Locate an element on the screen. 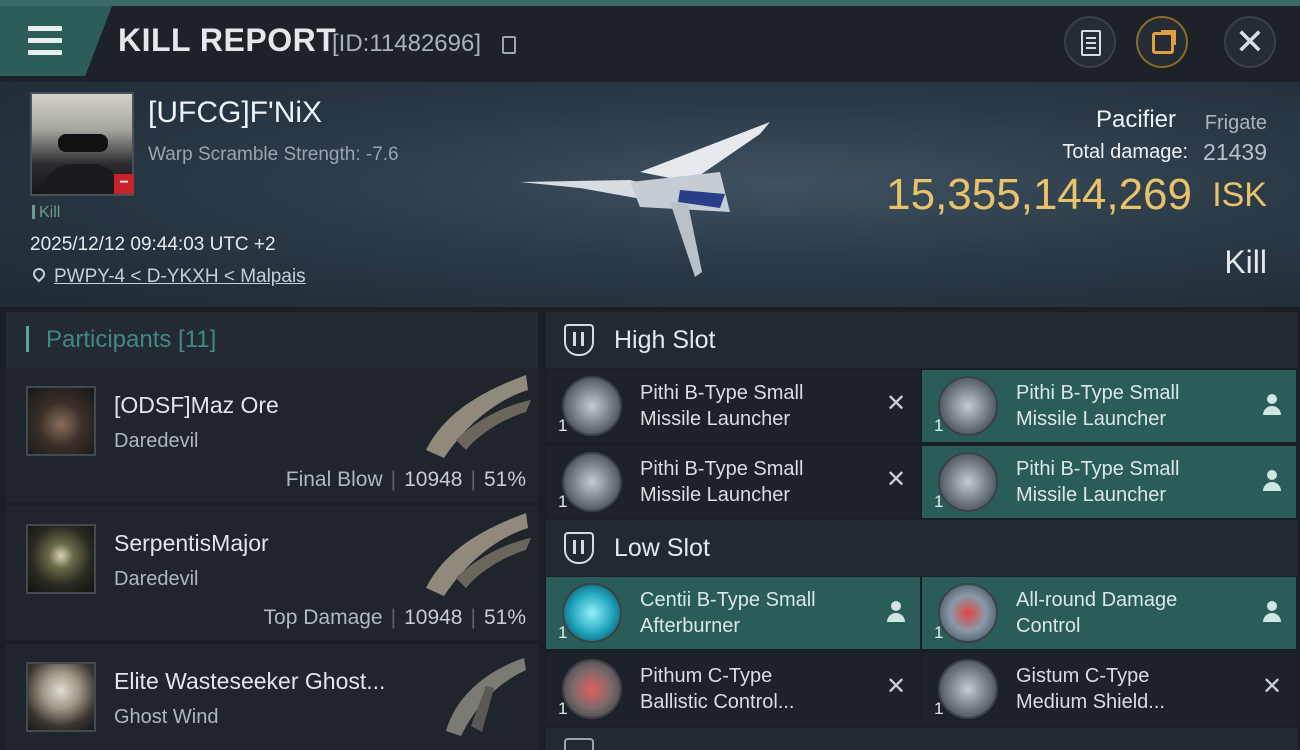  low-slot-label: Low Slot is located at coordinates (662, 548).